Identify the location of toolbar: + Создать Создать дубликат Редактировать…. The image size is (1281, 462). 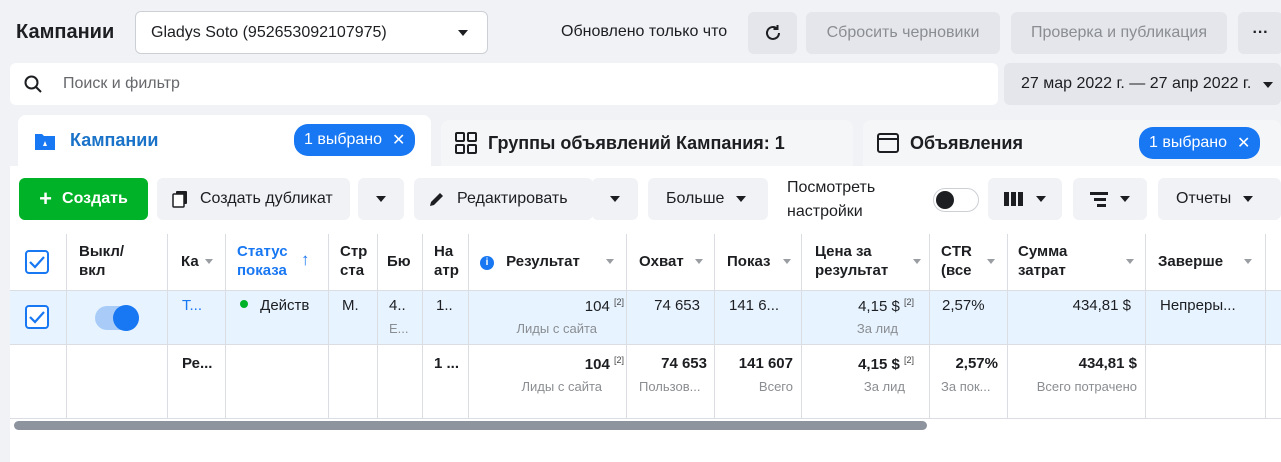
(645, 200).